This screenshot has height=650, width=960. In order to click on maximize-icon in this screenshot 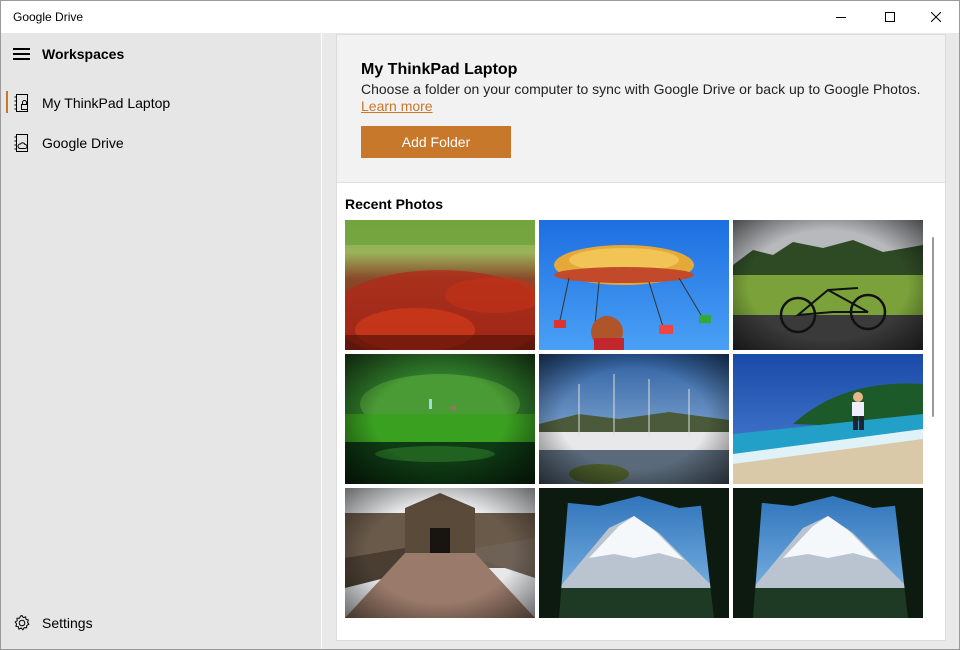, I will do `click(890, 17)`.